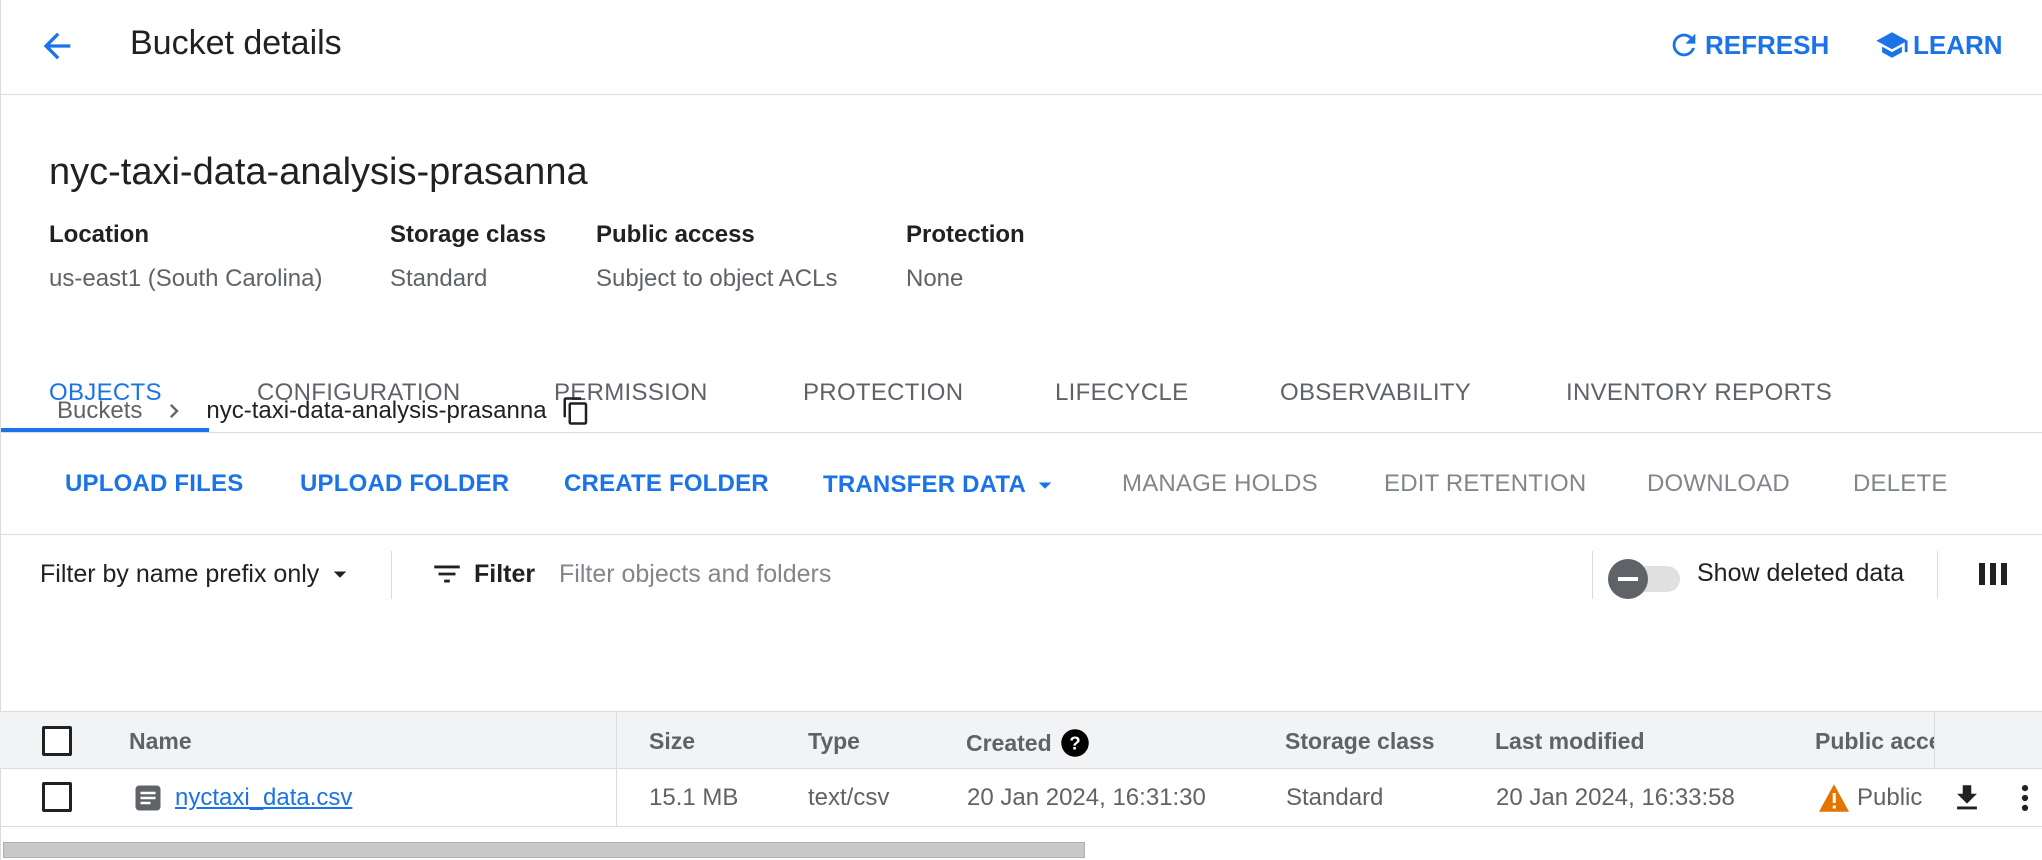  What do you see at coordinates (57, 741) in the screenshot?
I see `select-all-checkbox` at bounding box center [57, 741].